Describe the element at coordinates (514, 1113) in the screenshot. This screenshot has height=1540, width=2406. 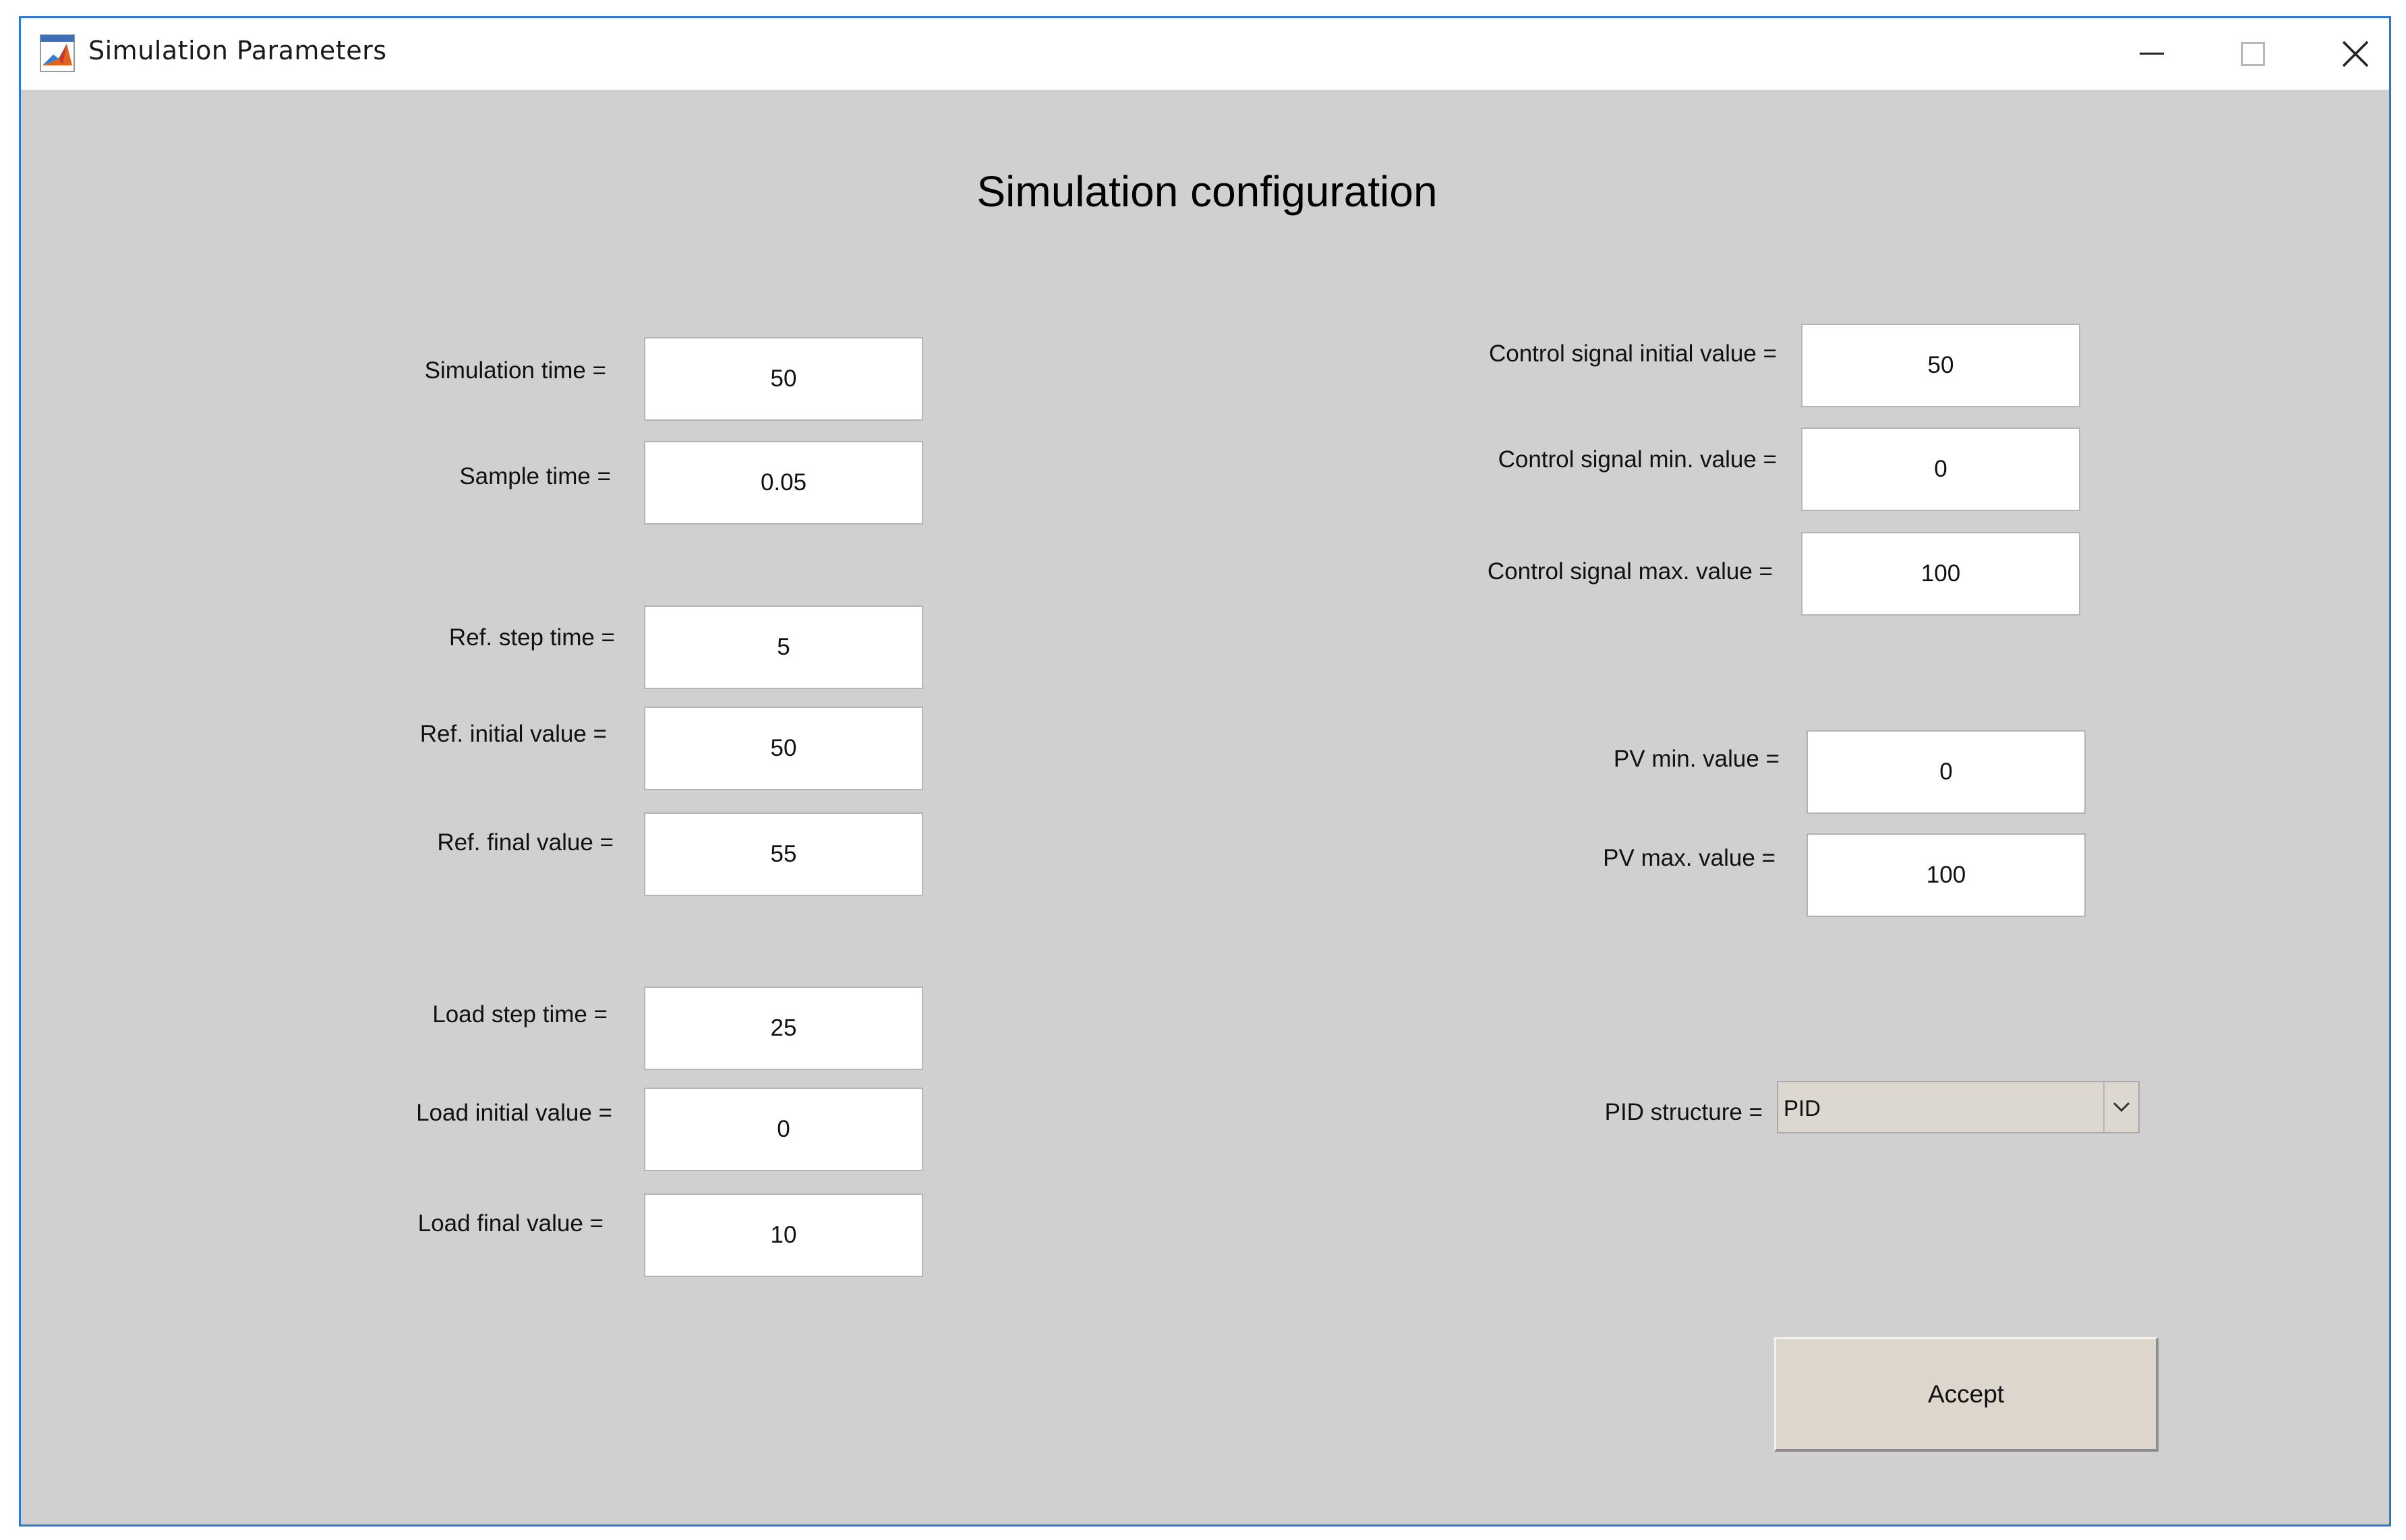
I see `load-initial-value-label: Load initial value =` at that location.